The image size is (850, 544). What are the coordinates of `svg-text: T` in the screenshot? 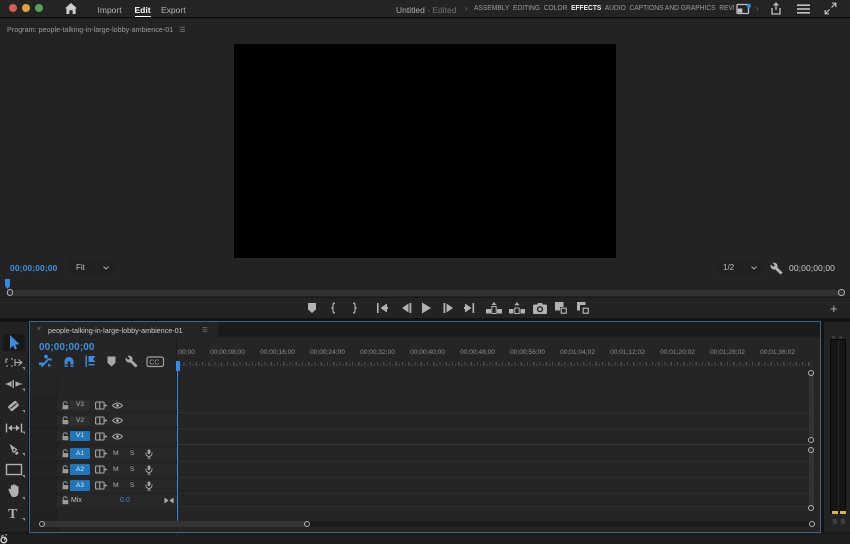 It's located at (13, 514).